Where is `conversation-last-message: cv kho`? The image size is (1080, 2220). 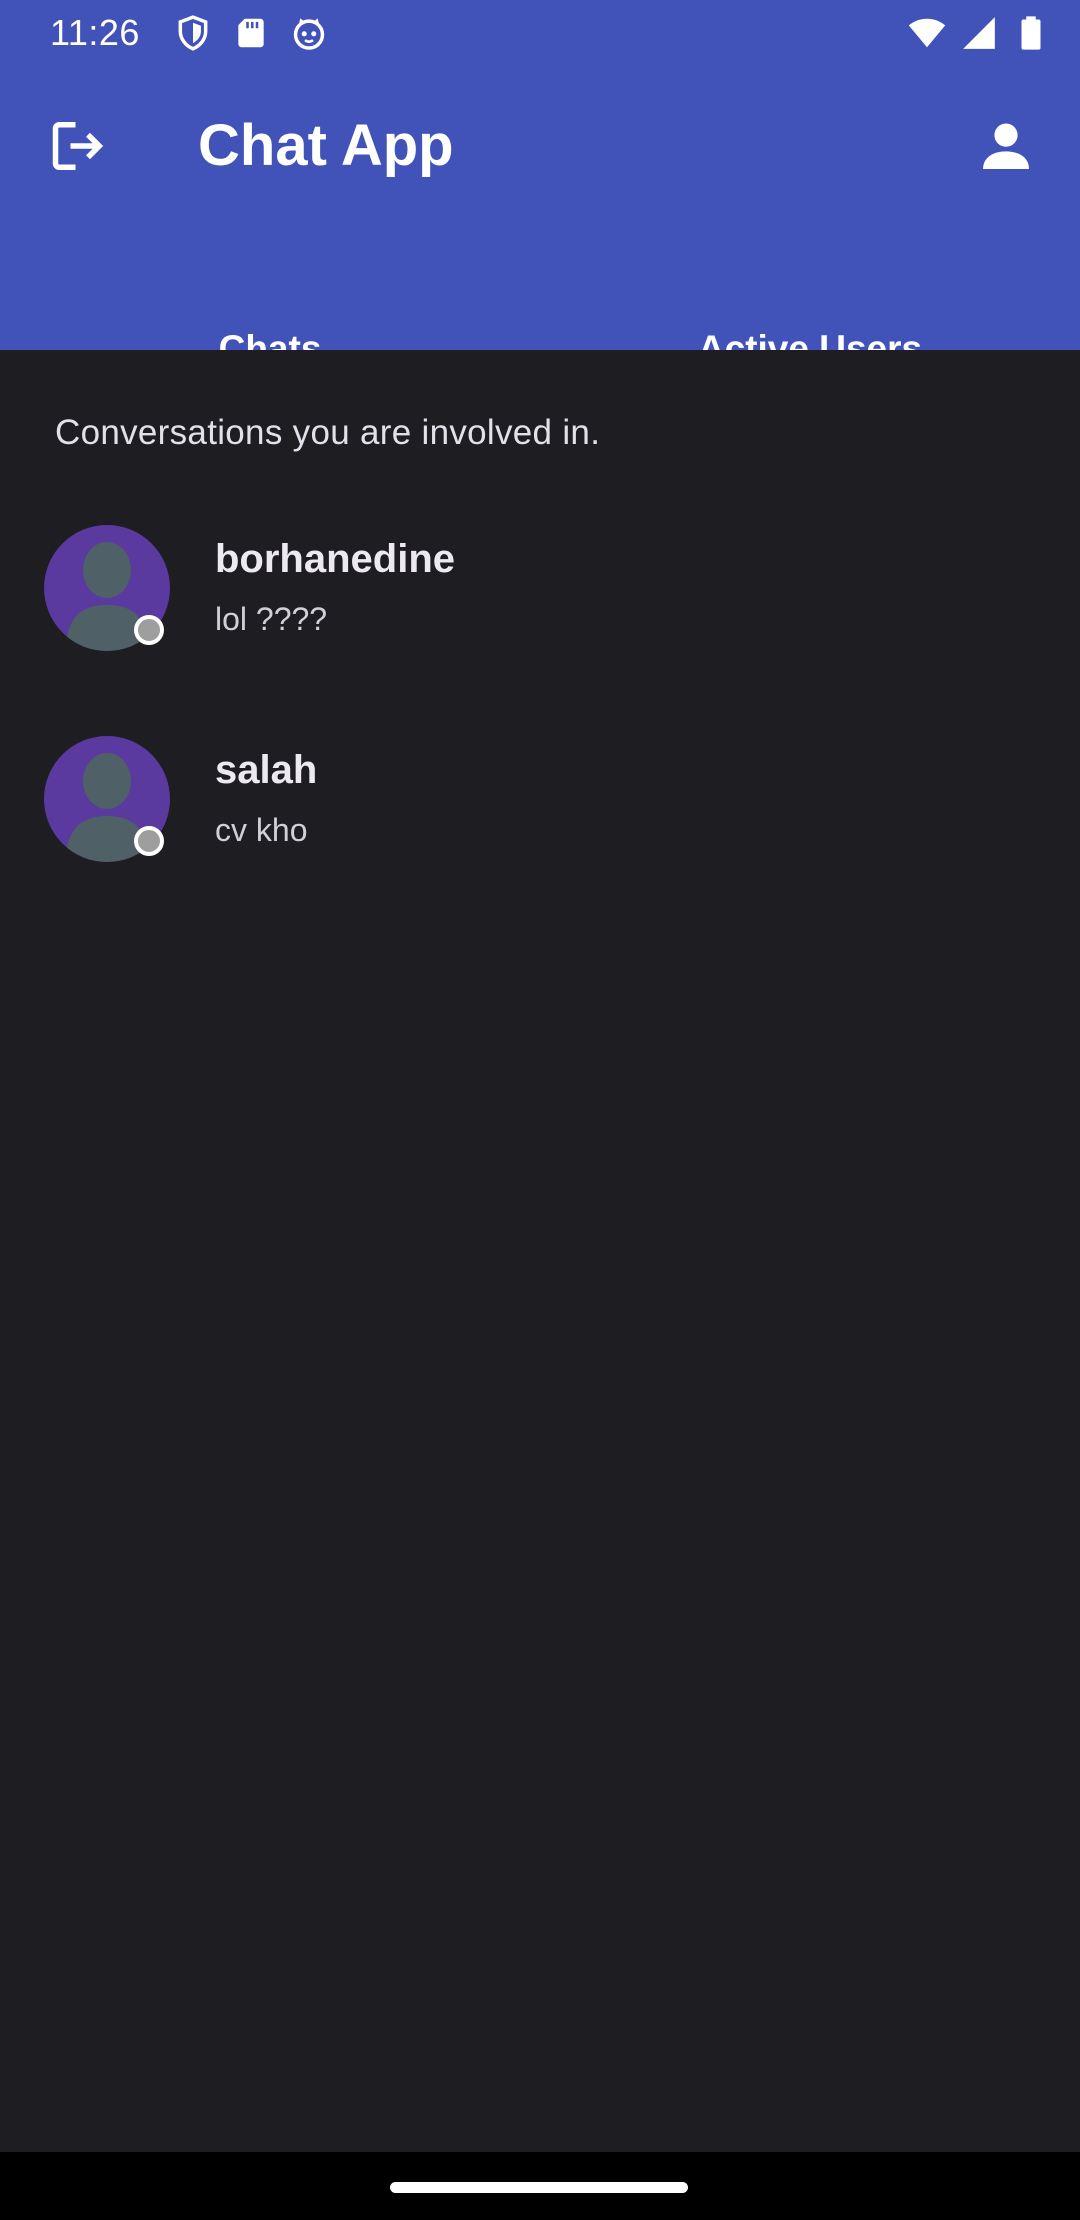
conversation-last-message: cv kho is located at coordinates (261, 830).